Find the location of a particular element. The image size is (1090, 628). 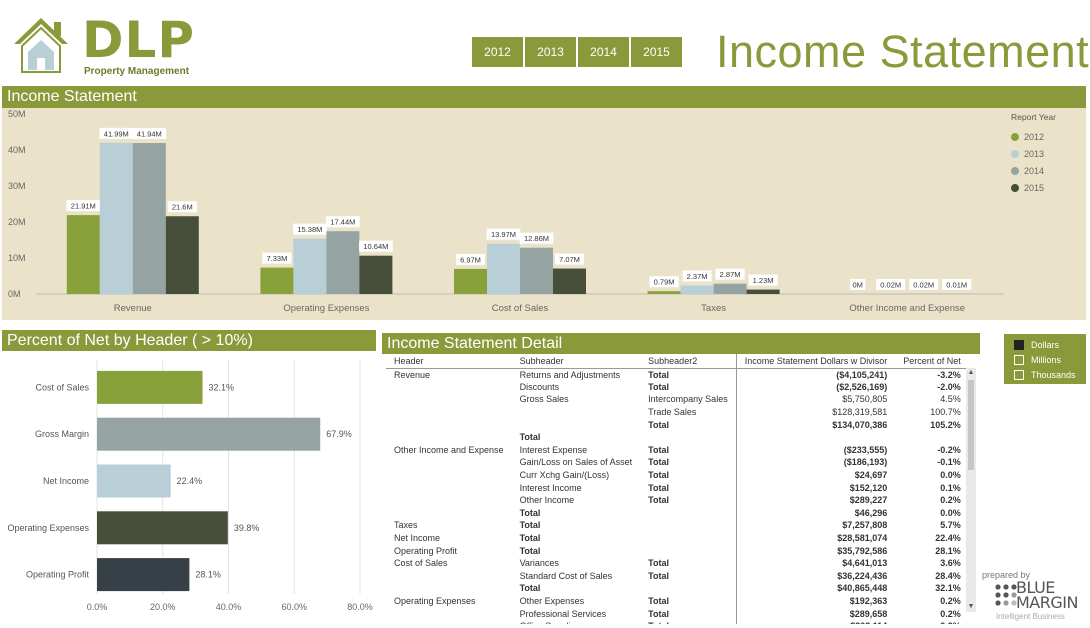

cell-subheader: Other Income is located at coordinates (547, 500).